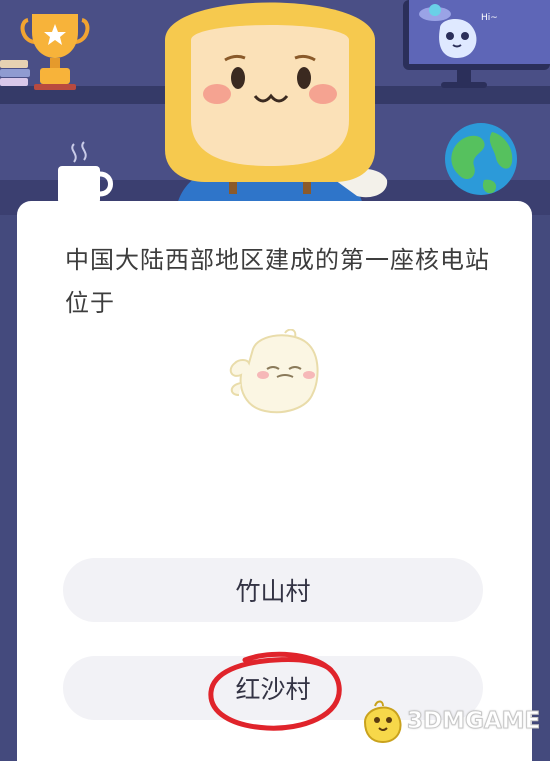  I want to click on mascot-character, so click(276, 108).